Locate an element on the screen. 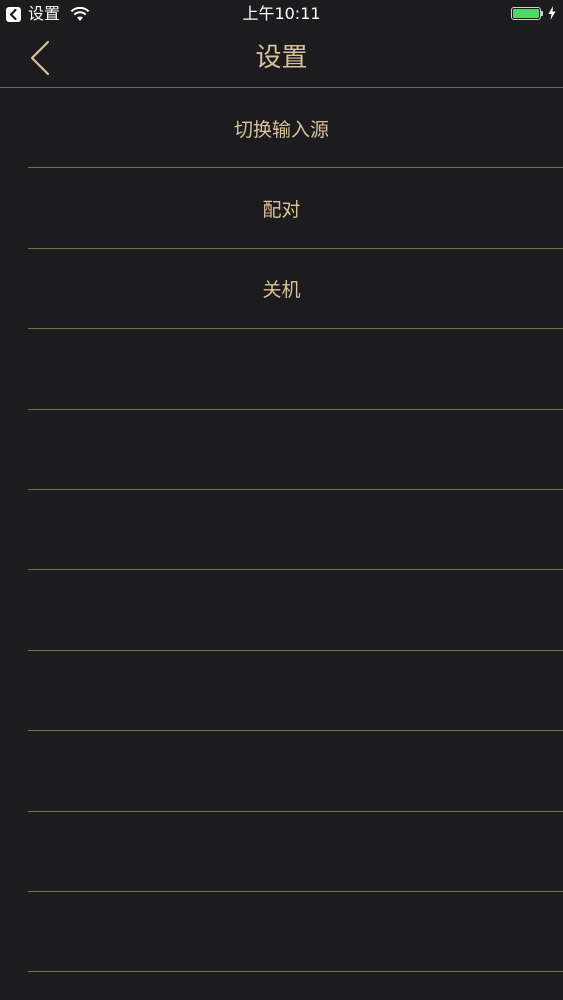  charging-bolt-icon is located at coordinates (552, 13).